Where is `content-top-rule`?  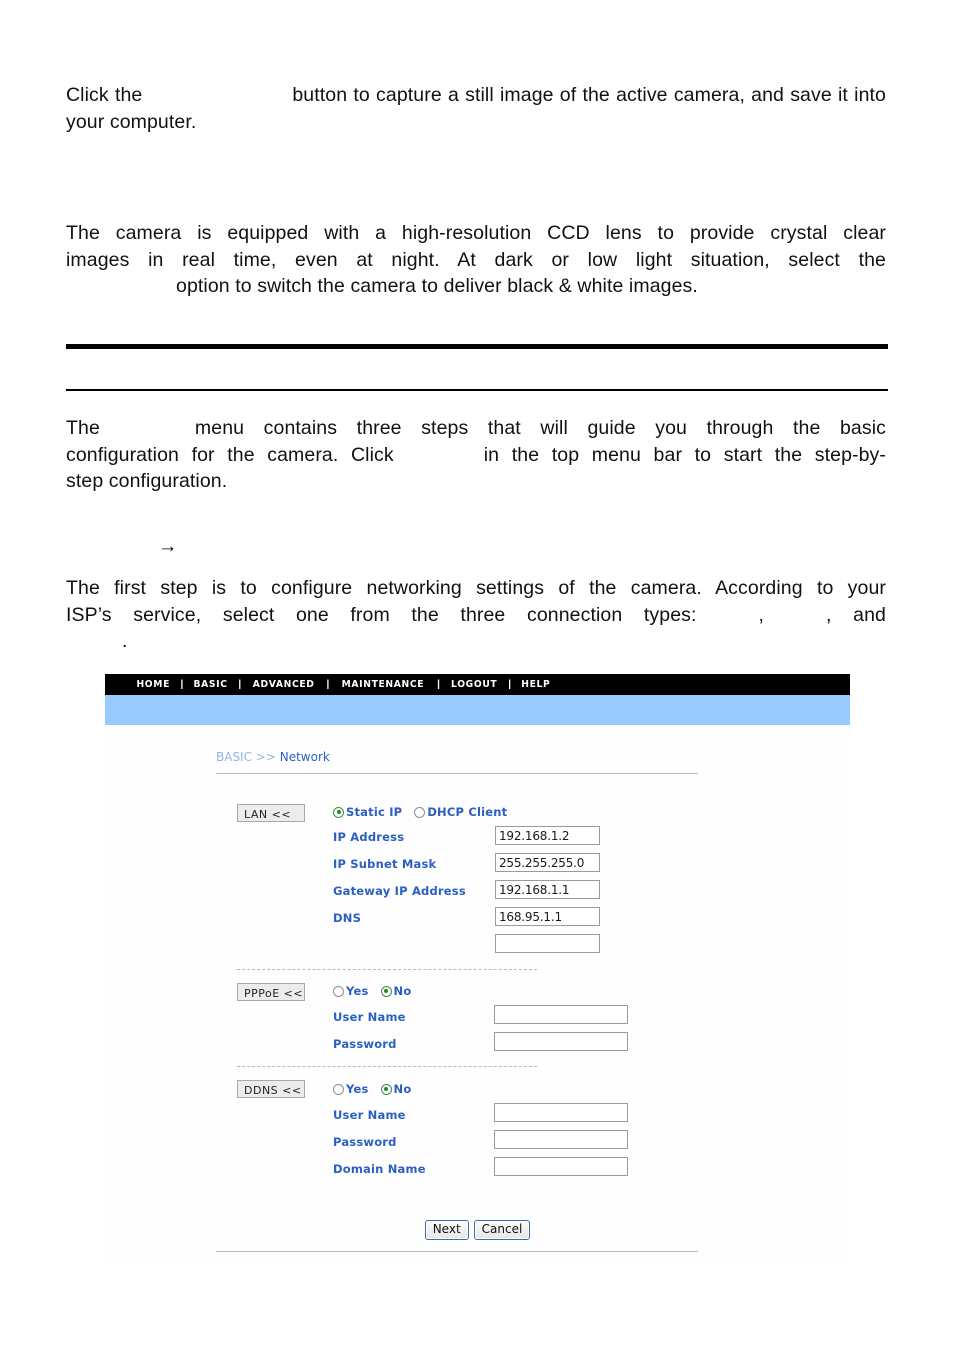
content-top-rule is located at coordinates (457, 773).